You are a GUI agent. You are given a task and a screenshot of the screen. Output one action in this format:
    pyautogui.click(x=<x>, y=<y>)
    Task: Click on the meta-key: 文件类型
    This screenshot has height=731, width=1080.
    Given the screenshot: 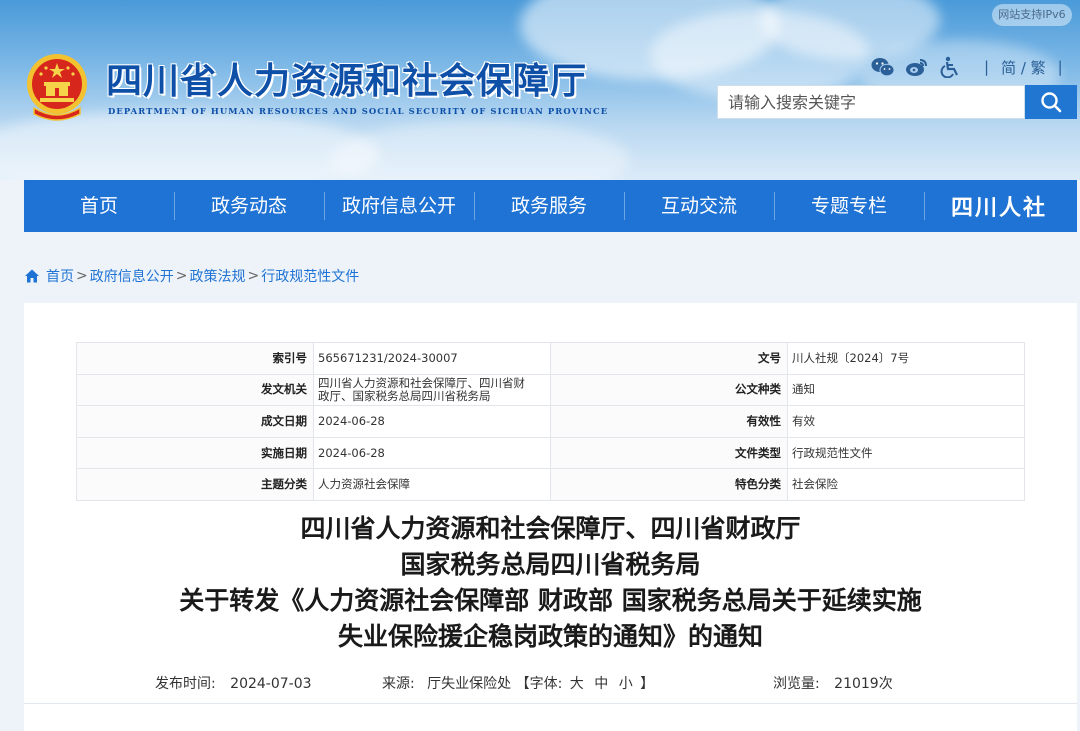 What is the action you would take?
    pyautogui.click(x=669, y=453)
    